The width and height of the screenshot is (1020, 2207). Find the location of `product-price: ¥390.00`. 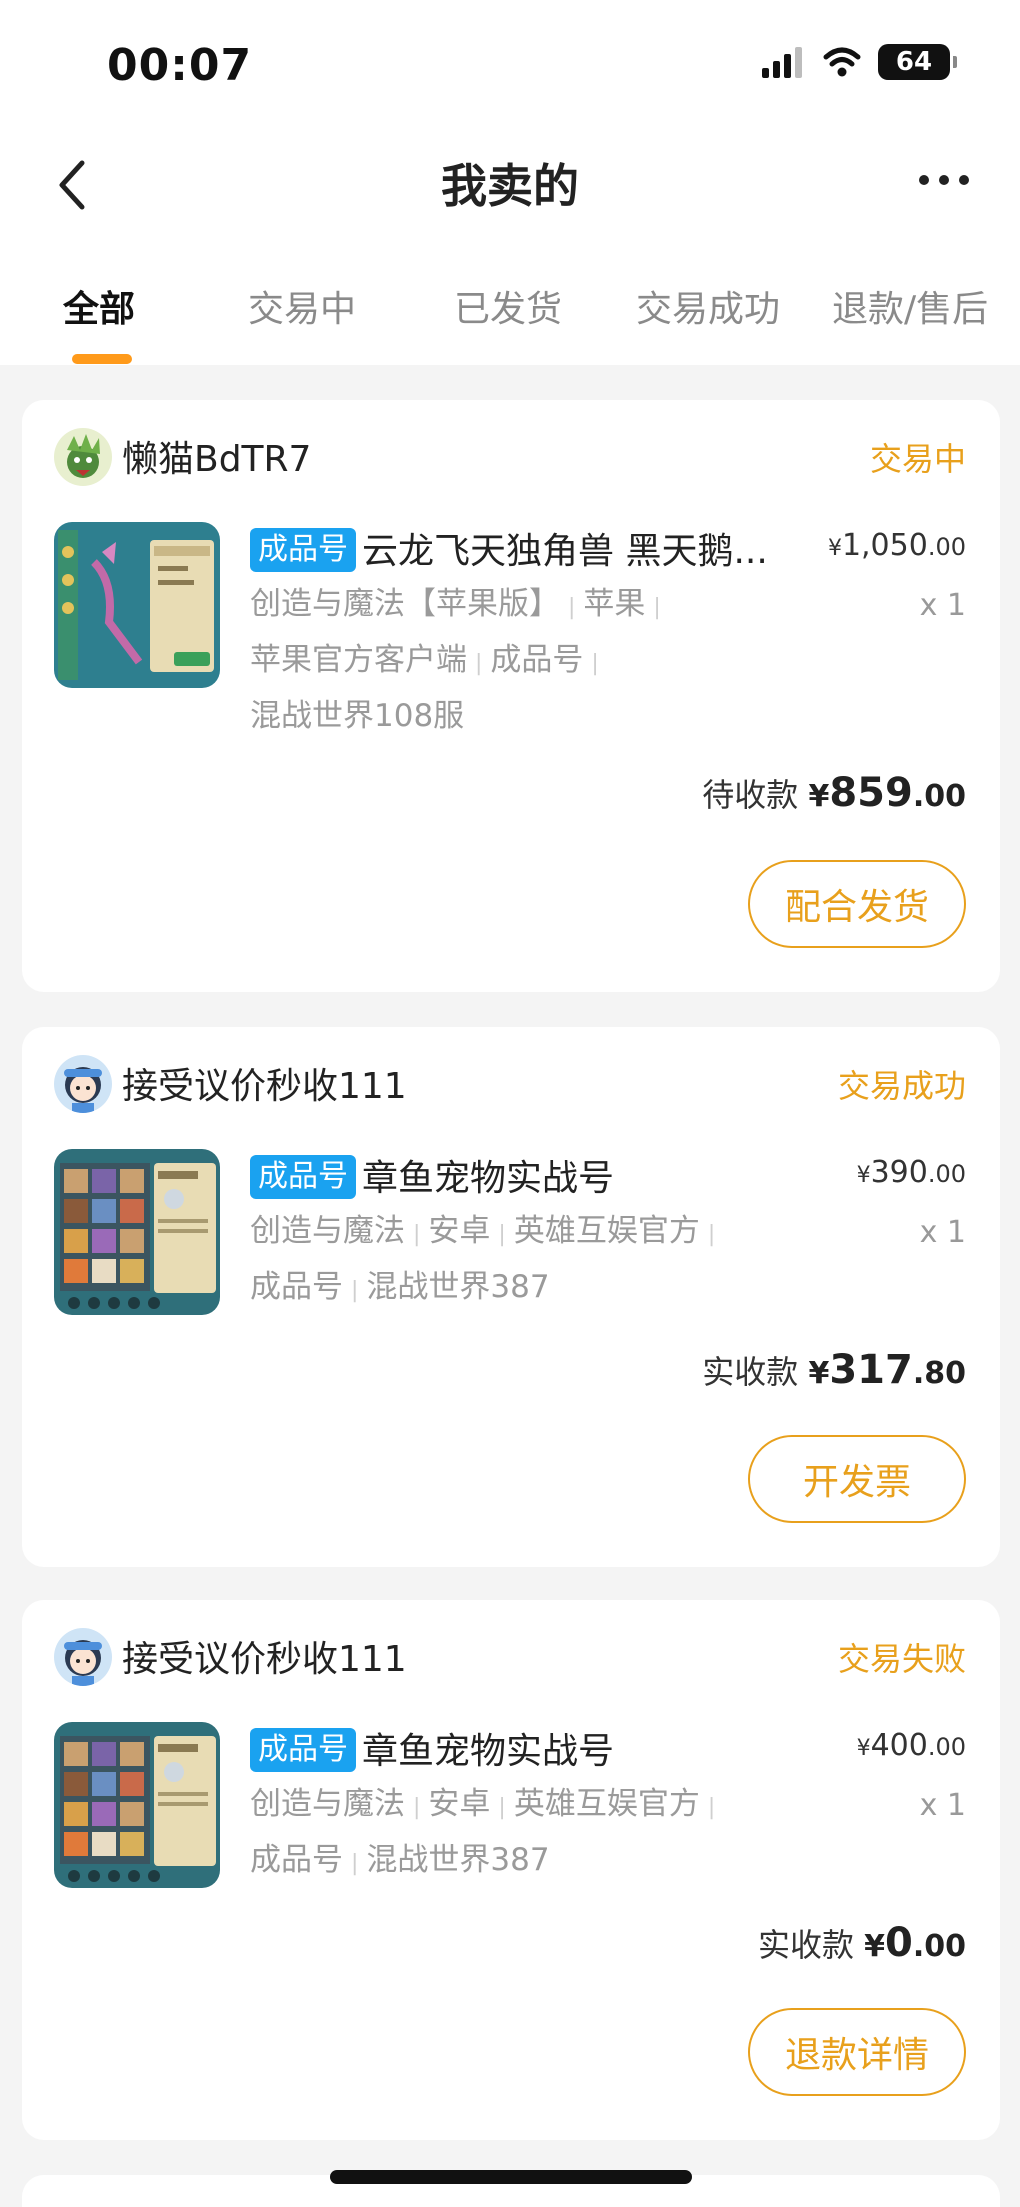

product-price: ¥390.00 is located at coordinates (911, 1172).